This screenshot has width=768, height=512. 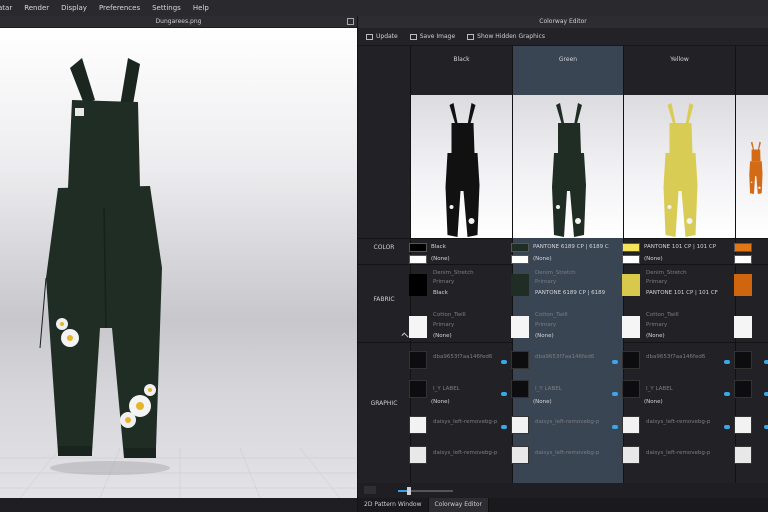 I want to click on row-label-color: COLOR, so click(x=384, y=247).